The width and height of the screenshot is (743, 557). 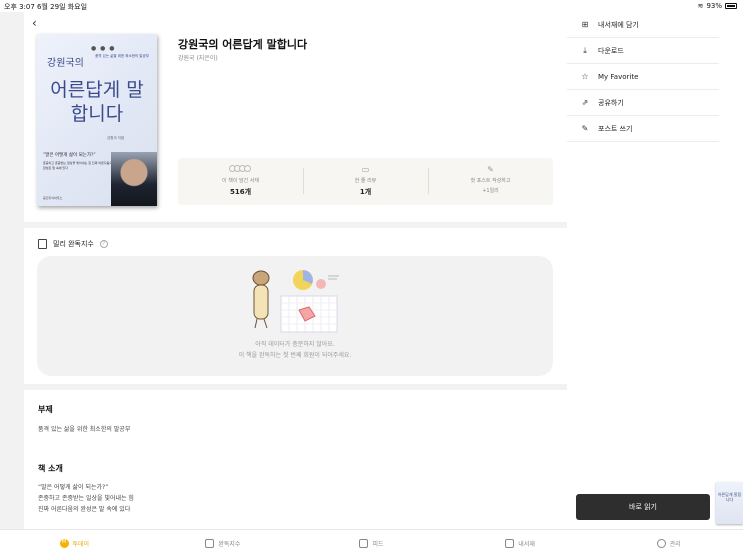 I want to click on stat-label: 첫 포스트 작성하고, so click(x=490, y=181).